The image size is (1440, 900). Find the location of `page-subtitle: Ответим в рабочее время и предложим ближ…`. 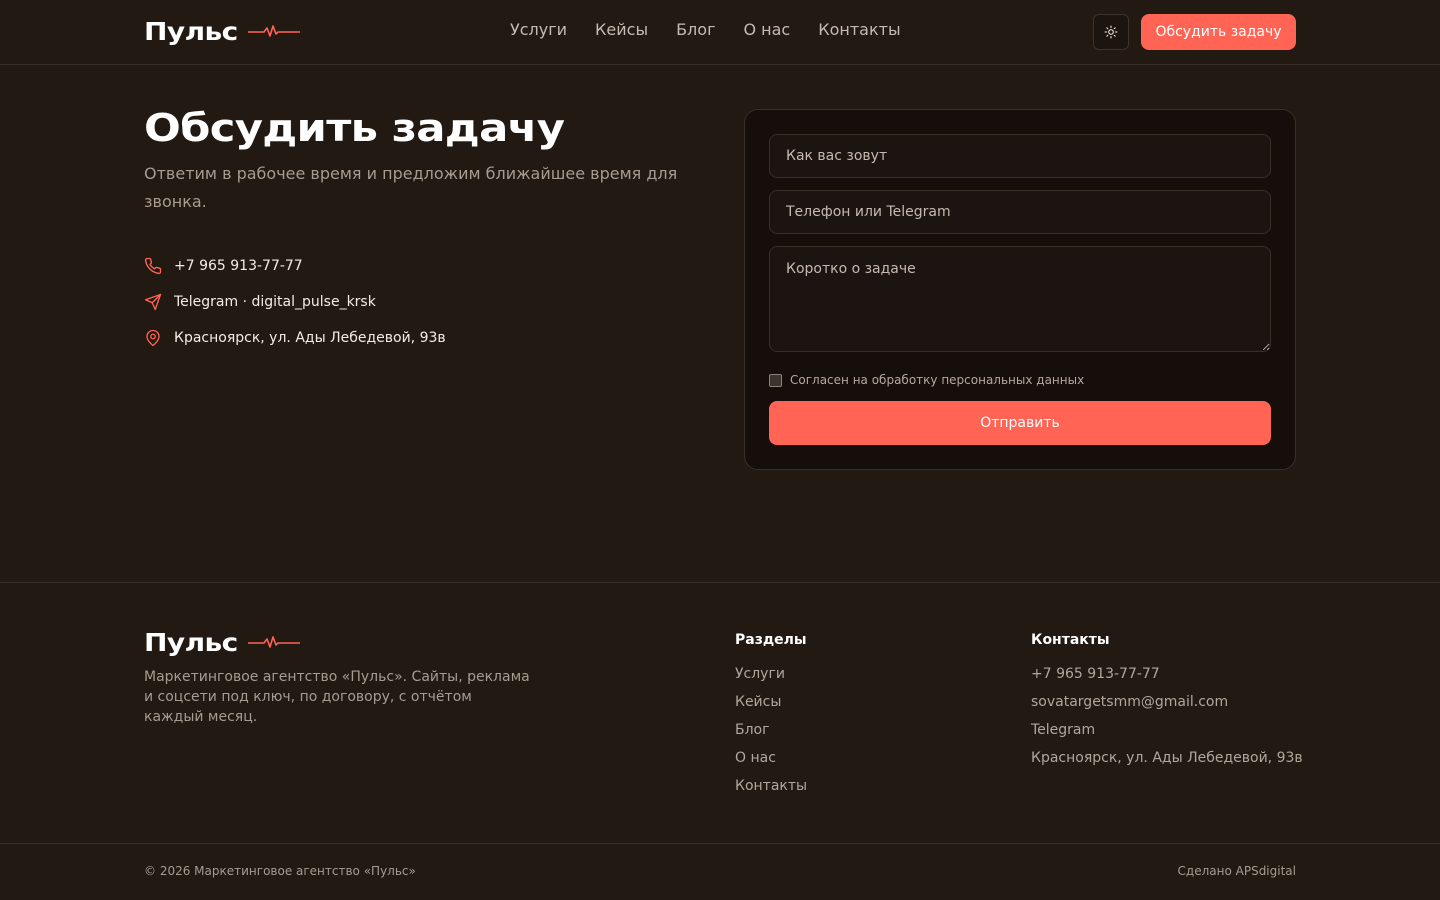

page-subtitle: Ответим в рабочее время и предложим ближ… is located at coordinates (411, 187).